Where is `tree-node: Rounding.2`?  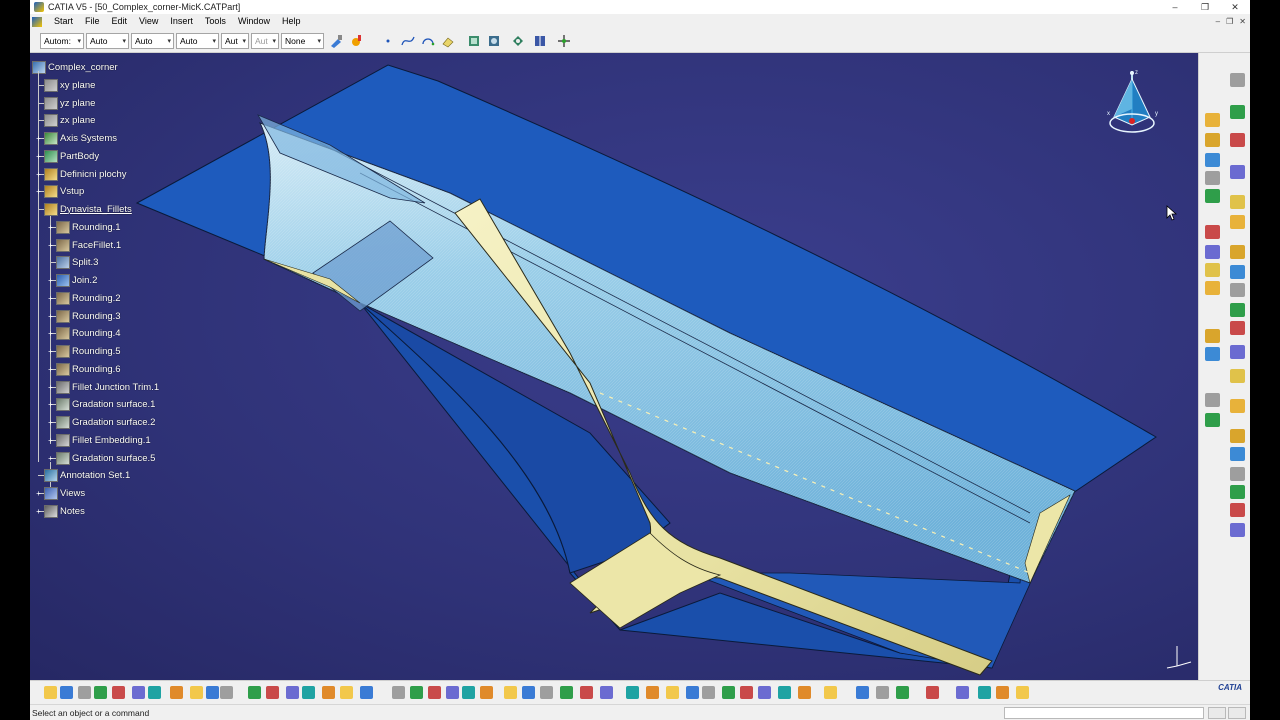
tree-node: Rounding.2 is located at coordinates (88, 298).